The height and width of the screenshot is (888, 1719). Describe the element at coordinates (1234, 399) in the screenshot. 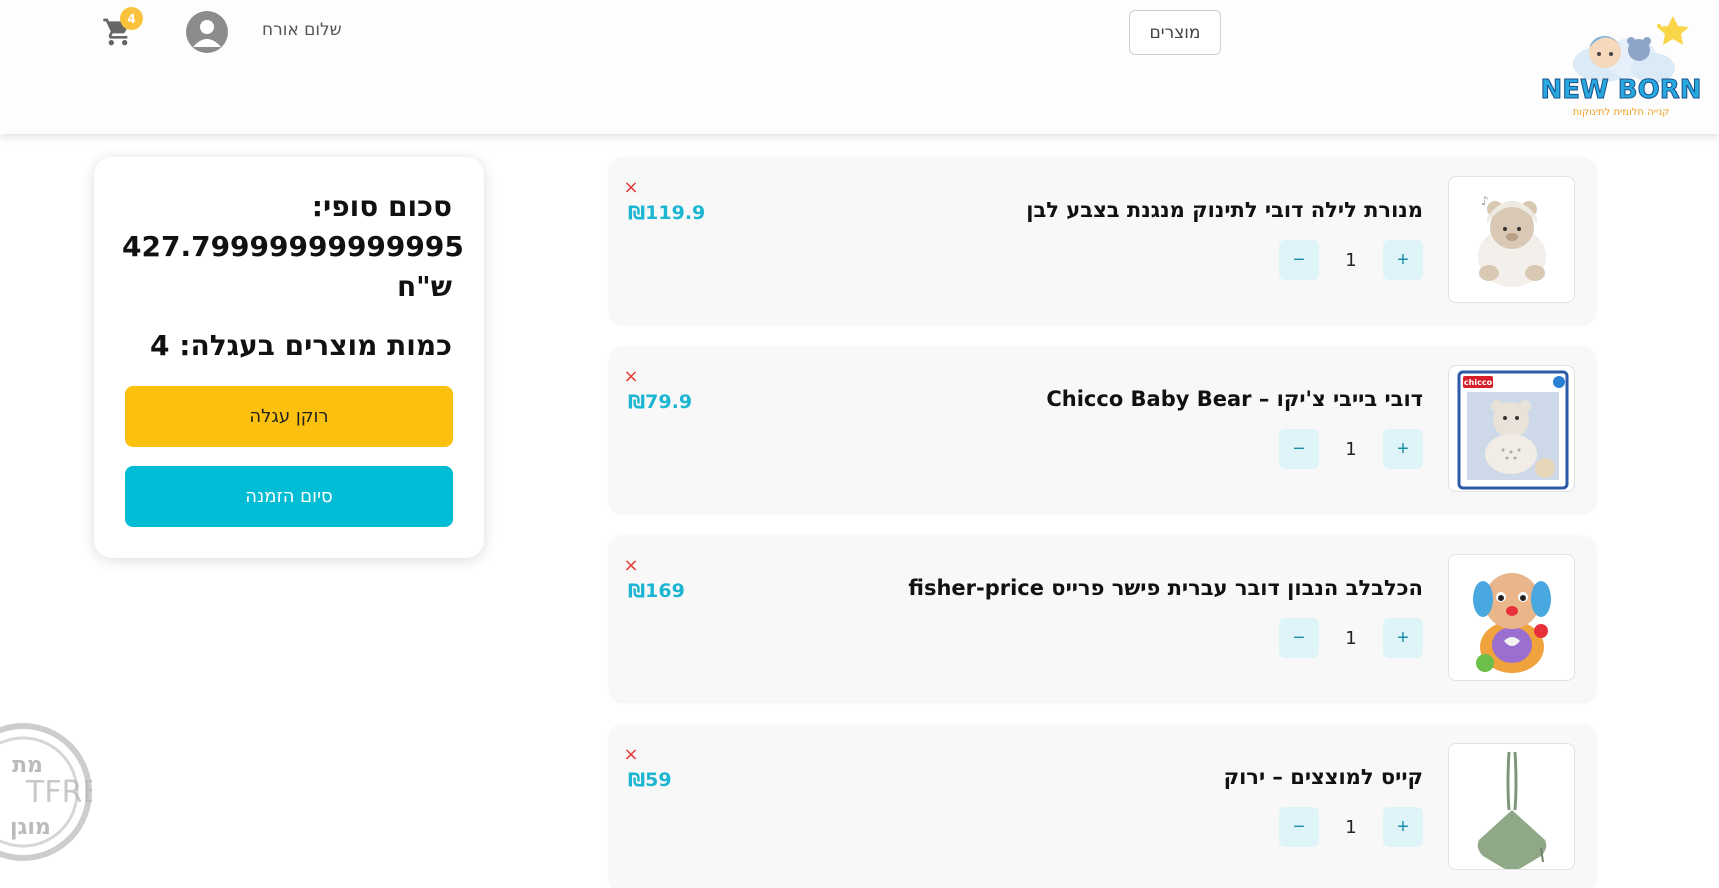

I see `product-title: דובי בייבי צ'יקו – Chicco Baby Bear` at that location.